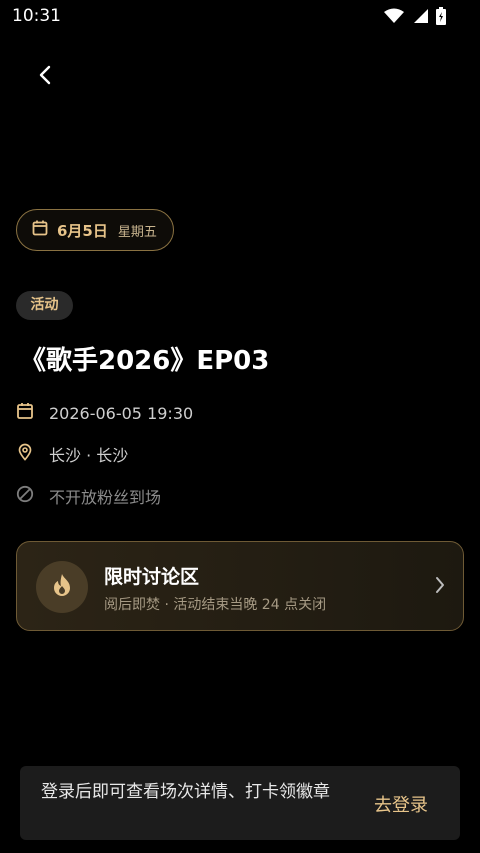  Describe the element at coordinates (215, 605) in the screenshot. I see `discussion-subtitle: 阅后即焚 · 活动结束当晚 24 点关闭` at that location.